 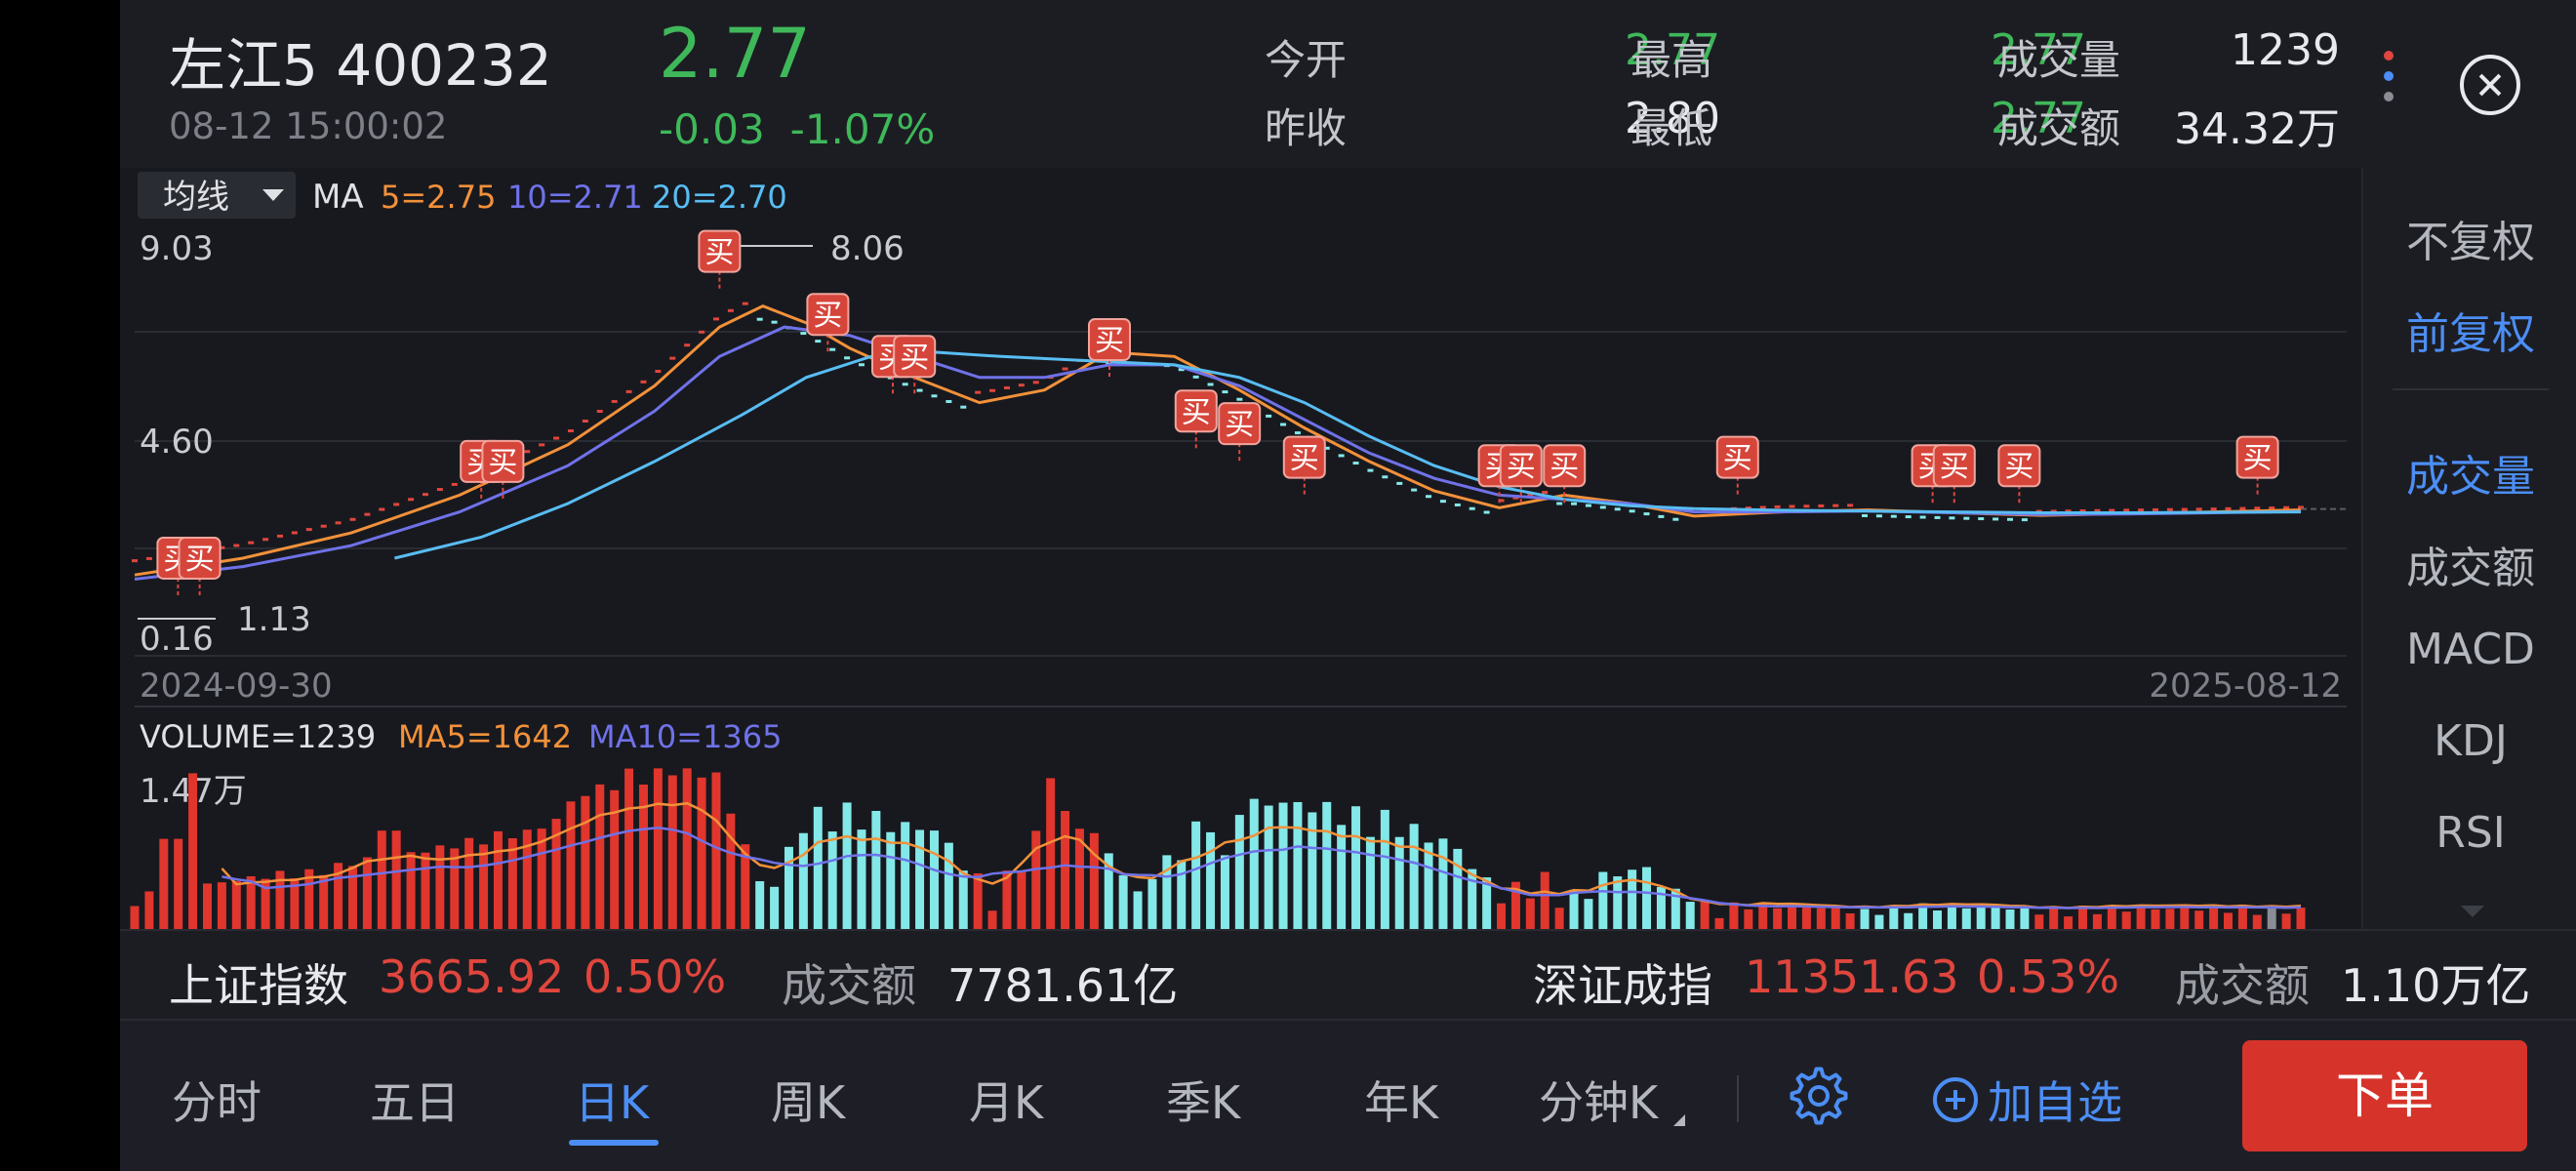 I want to click on place-order-button: 下单, so click(x=2384, y=1095).